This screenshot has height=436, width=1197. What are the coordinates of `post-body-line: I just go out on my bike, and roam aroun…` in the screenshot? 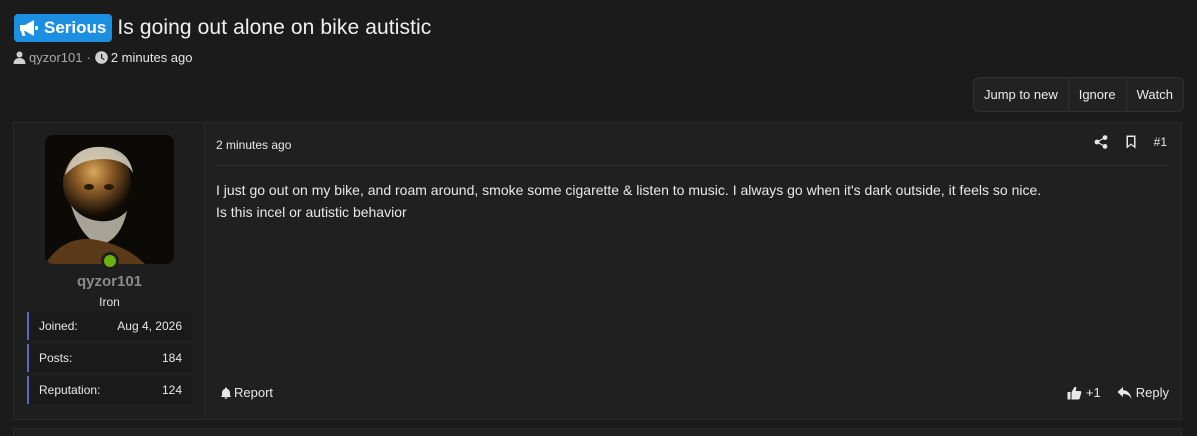 It's located at (629, 190).